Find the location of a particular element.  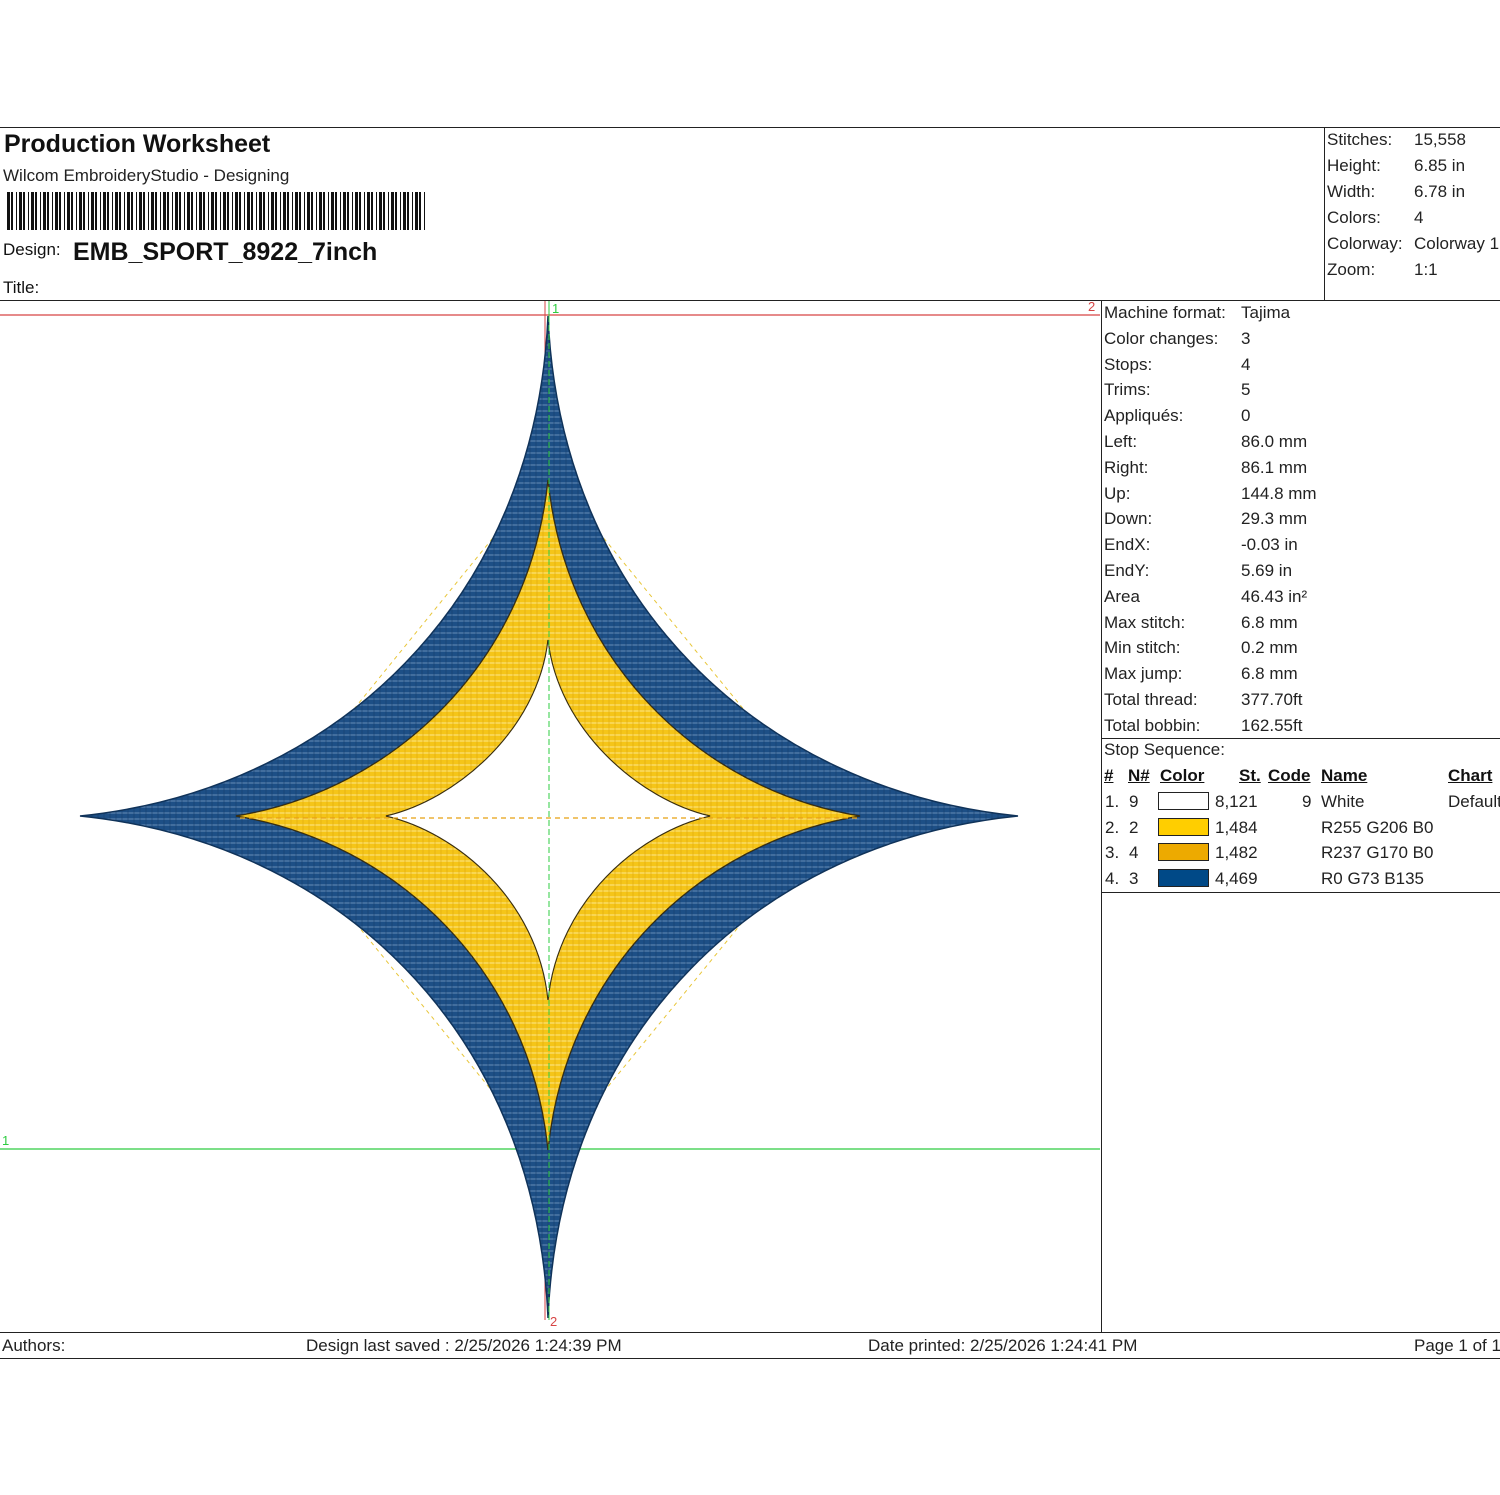

stop-sequence-label: Stop Sequence: is located at coordinates (1164, 749).